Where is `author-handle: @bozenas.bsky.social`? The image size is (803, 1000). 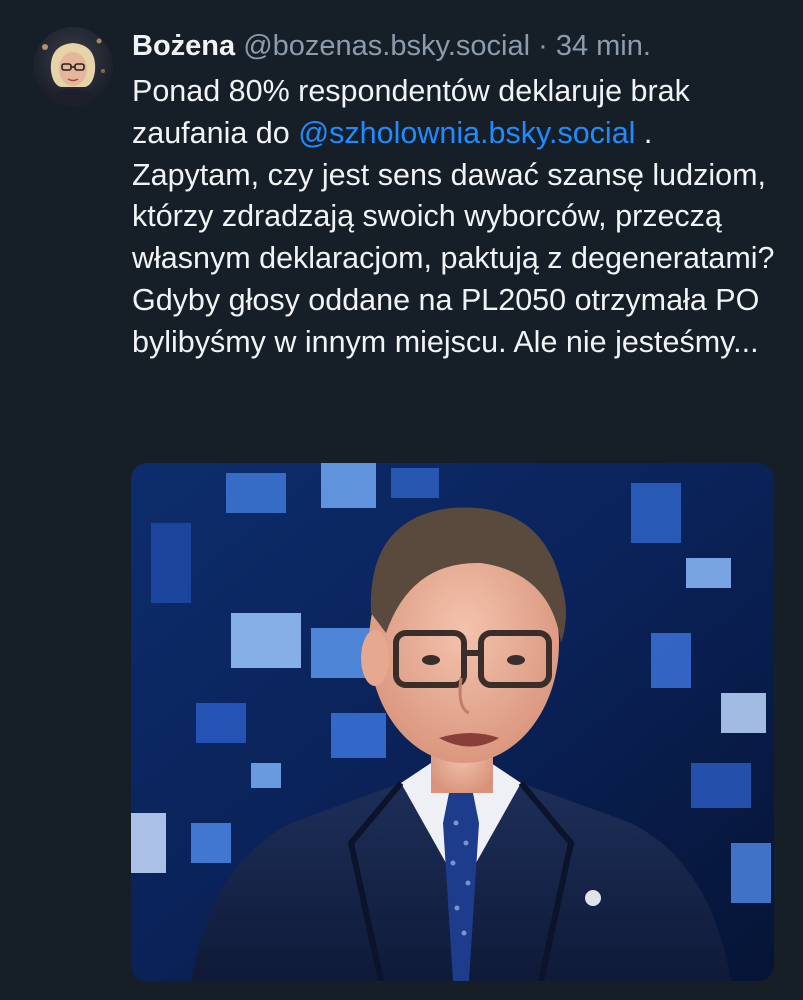
author-handle: @bozenas.bsky.social is located at coordinates (386, 46).